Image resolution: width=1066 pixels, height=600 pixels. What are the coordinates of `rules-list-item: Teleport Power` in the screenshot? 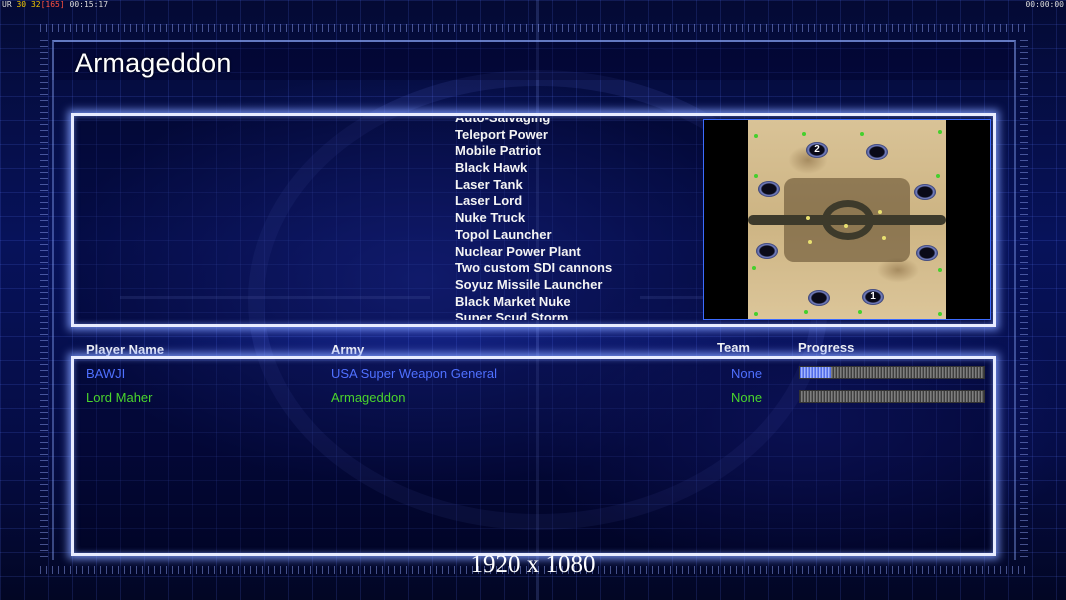 It's located at (501, 134).